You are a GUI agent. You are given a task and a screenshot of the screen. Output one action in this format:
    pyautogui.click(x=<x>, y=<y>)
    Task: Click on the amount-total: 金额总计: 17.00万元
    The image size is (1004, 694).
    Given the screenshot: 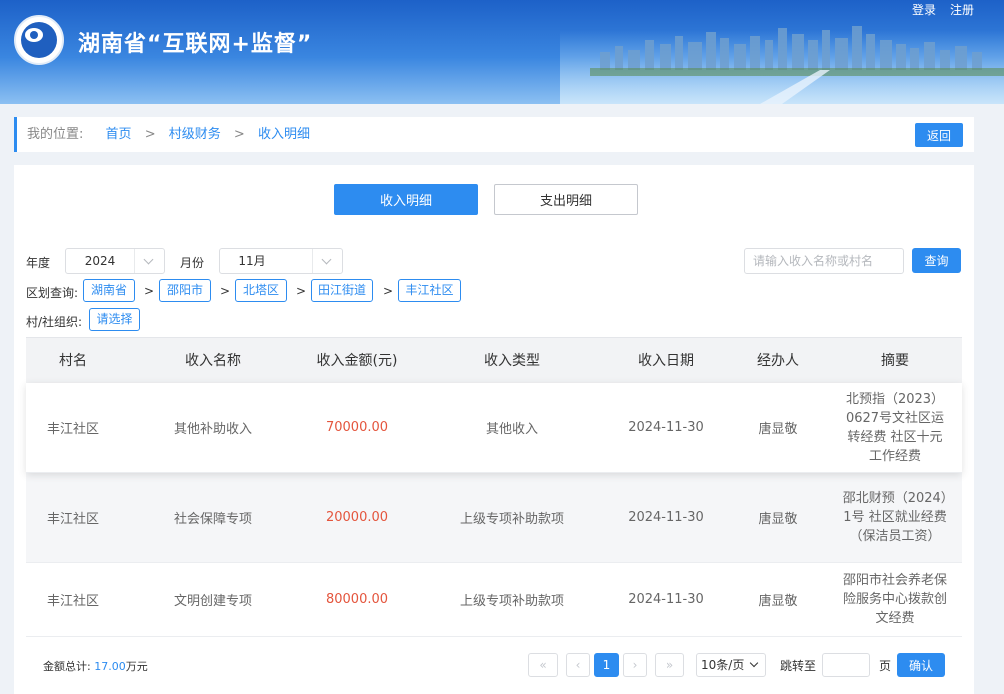 What is the action you would take?
    pyautogui.click(x=95, y=666)
    